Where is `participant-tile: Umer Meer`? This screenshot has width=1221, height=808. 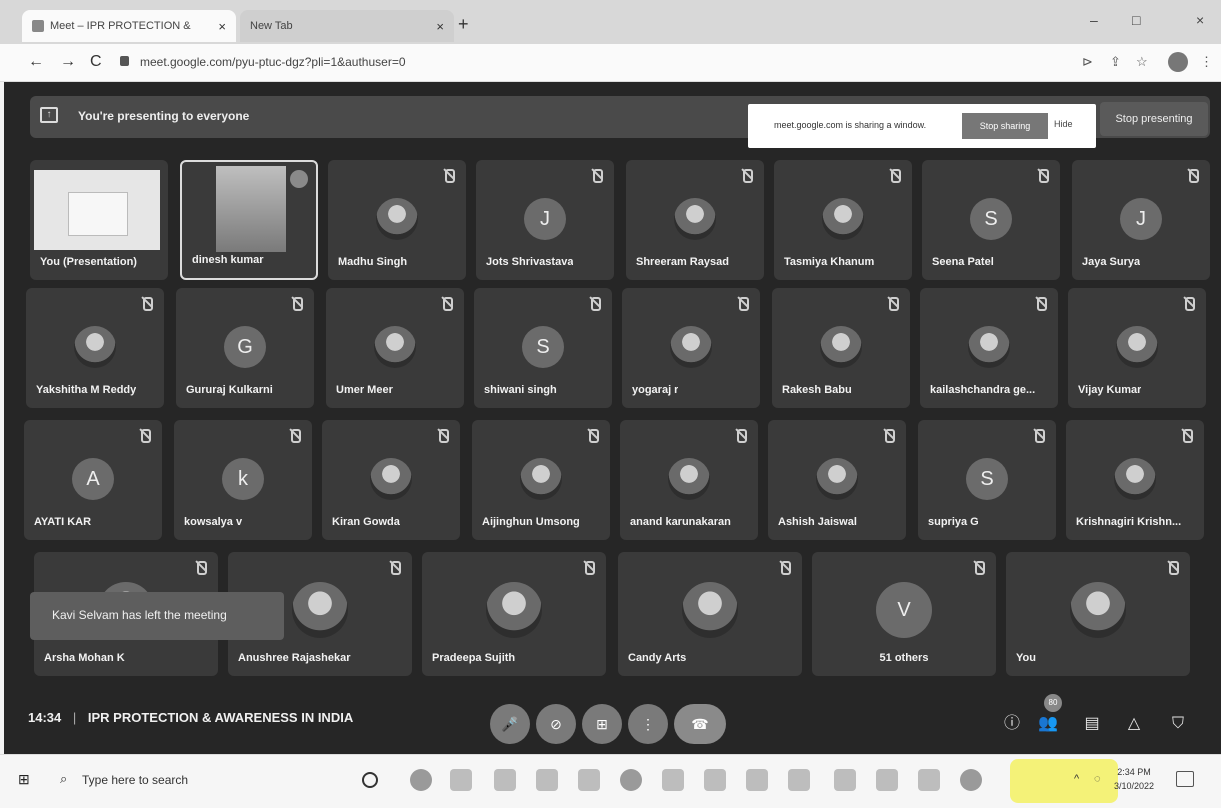 participant-tile: Umer Meer is located at coordinates (395, 348).